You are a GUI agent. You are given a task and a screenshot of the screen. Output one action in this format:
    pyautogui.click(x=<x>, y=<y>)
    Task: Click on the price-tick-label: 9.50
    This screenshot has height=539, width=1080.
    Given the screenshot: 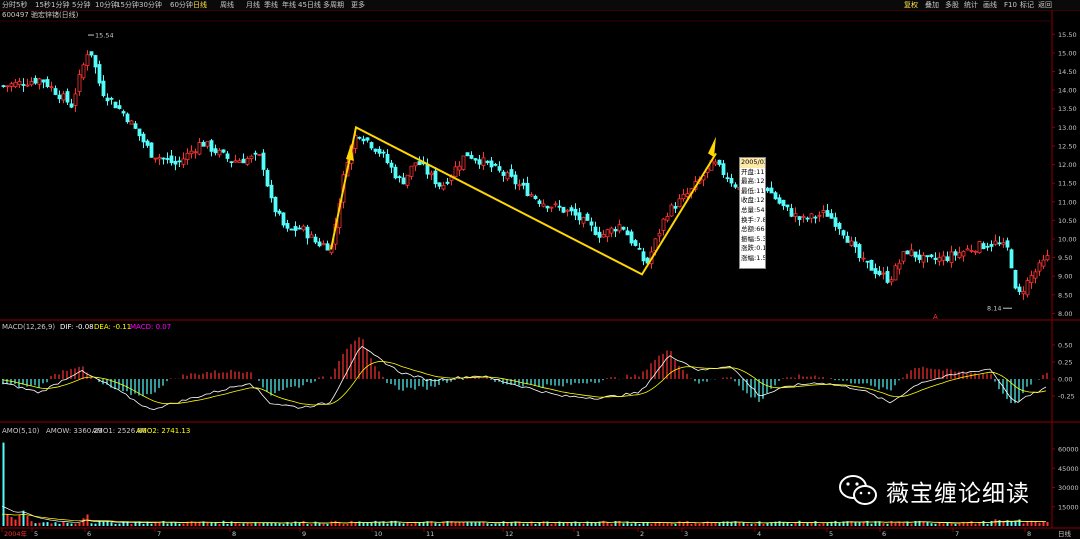 What is the action you would take?
    pyautogui.click(x=1065, y=258)
    